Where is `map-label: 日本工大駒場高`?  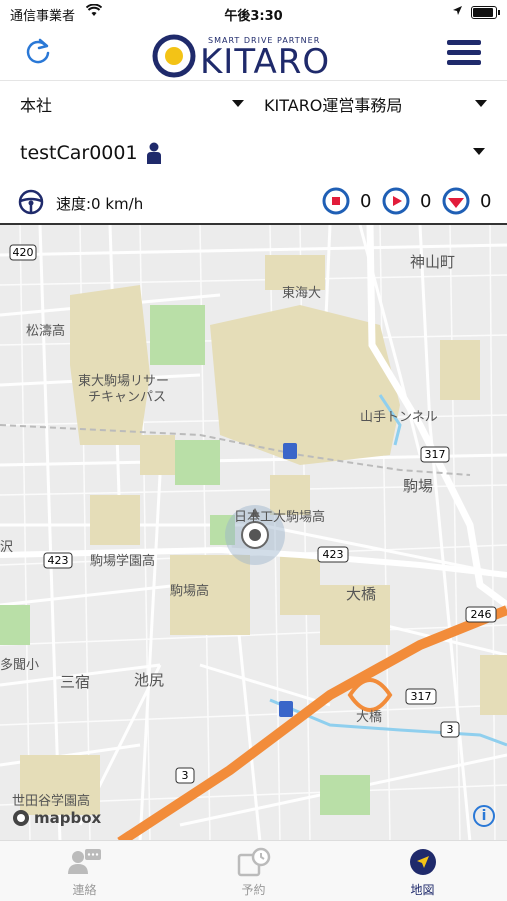 map-label: 日本工大駒場高 is located at coordinates (279, 517).